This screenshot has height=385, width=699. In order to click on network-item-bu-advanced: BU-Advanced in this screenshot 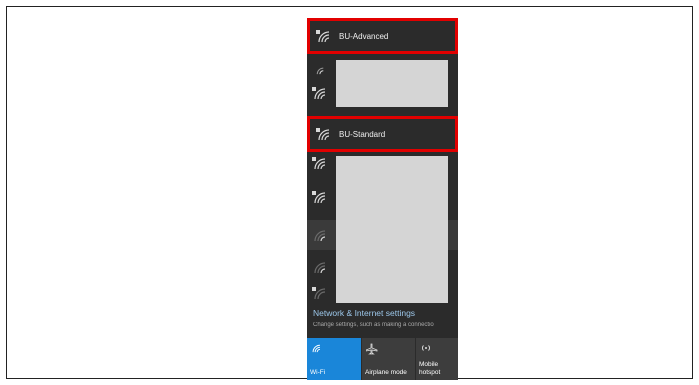, I will do `click(382, 36)`.